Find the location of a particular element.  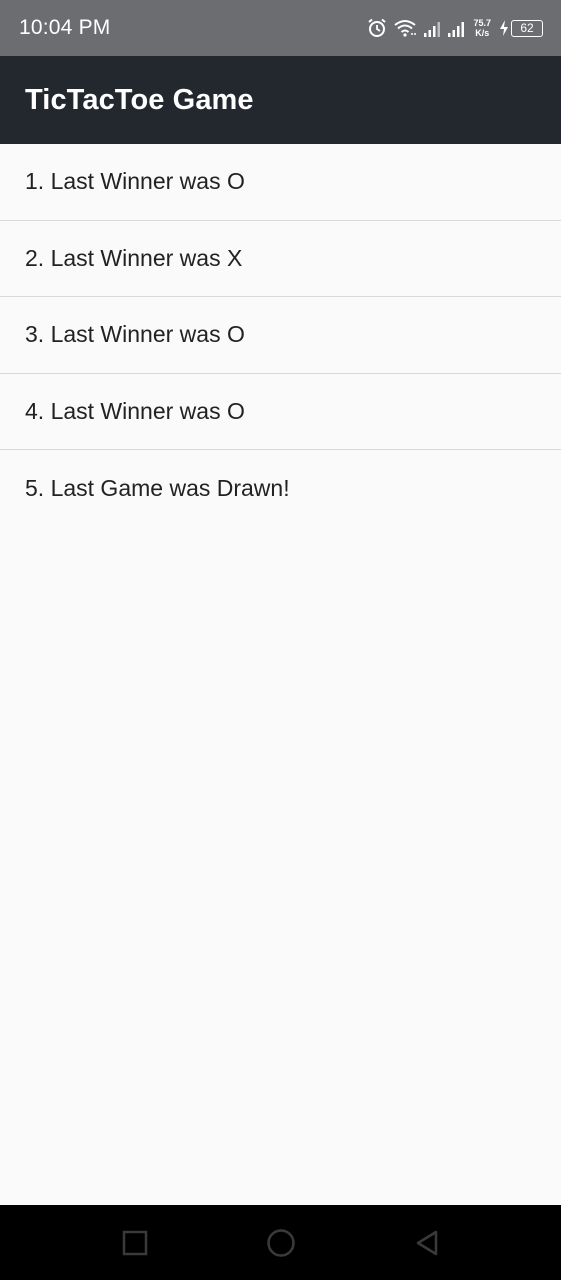

app-title: TicTacToe Game is located at coordinates (139, 99).